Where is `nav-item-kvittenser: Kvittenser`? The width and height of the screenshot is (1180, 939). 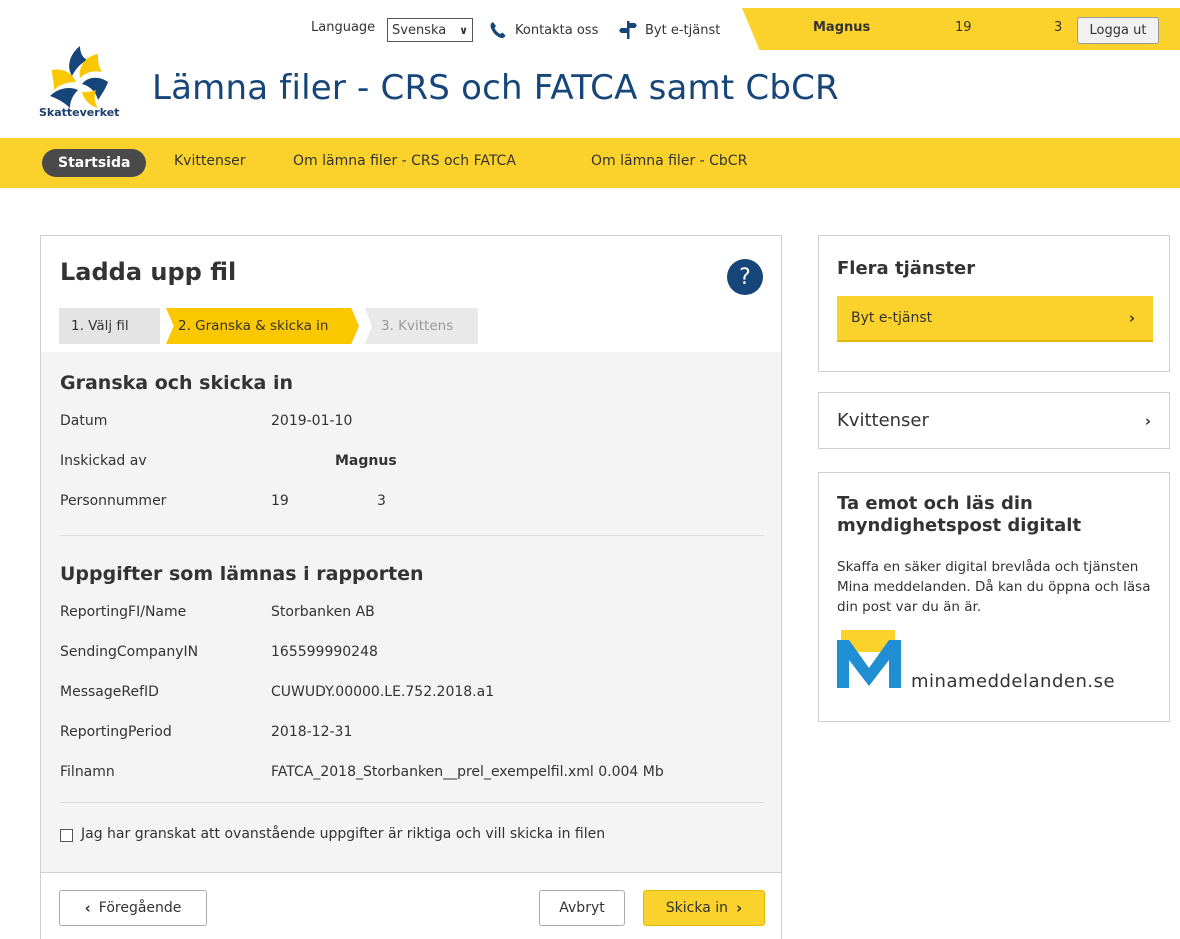 nav-item-kvittenser: Kvittenser is located at coordinates (209, 161).